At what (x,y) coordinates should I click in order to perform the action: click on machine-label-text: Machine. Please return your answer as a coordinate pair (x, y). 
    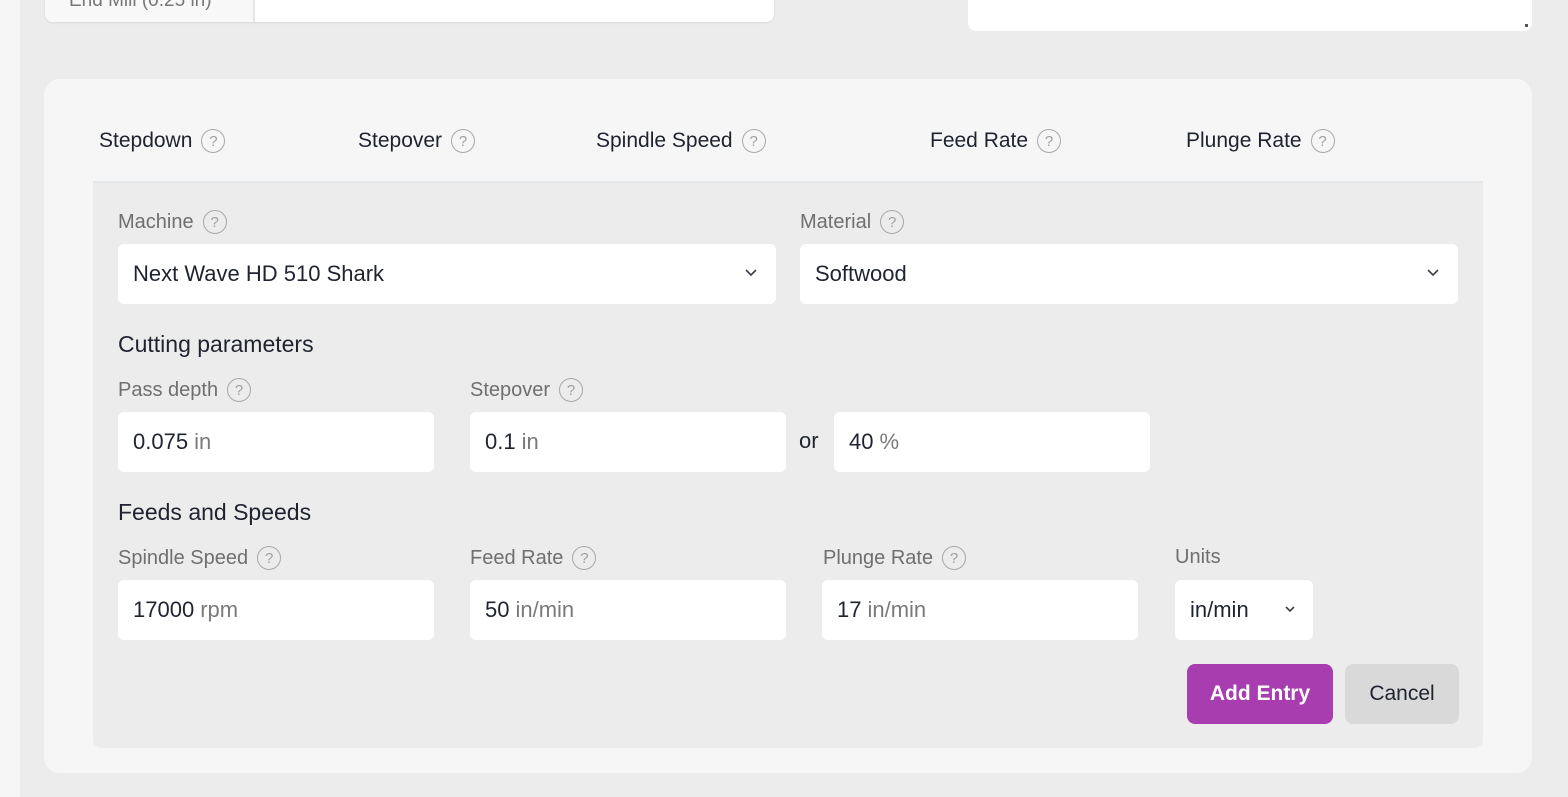
    Looking at the image, I should click on (156, 221).